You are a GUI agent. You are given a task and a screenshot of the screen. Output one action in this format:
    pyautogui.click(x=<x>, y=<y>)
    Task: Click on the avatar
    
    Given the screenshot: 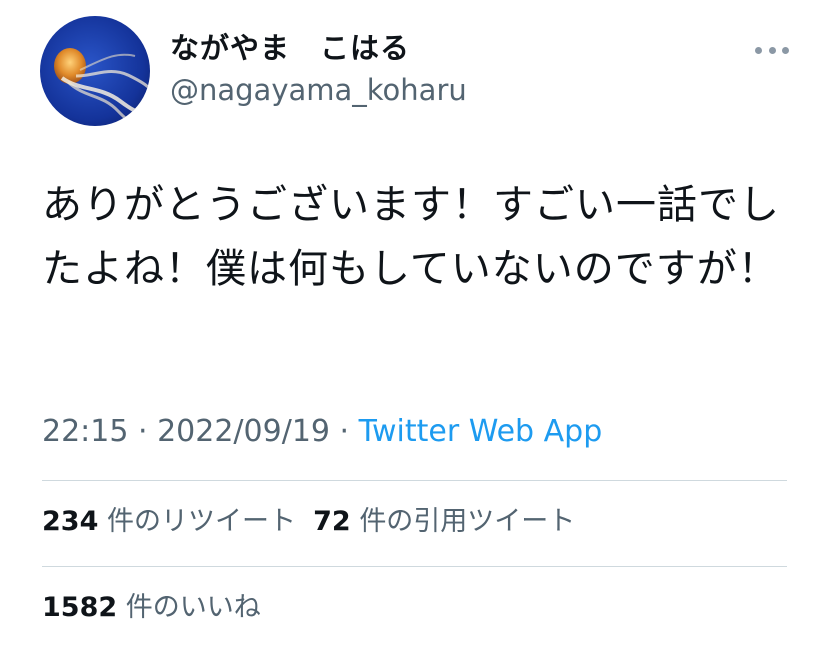 What is the action you would take?
    pyautogui.click(x=95, y=71)
    